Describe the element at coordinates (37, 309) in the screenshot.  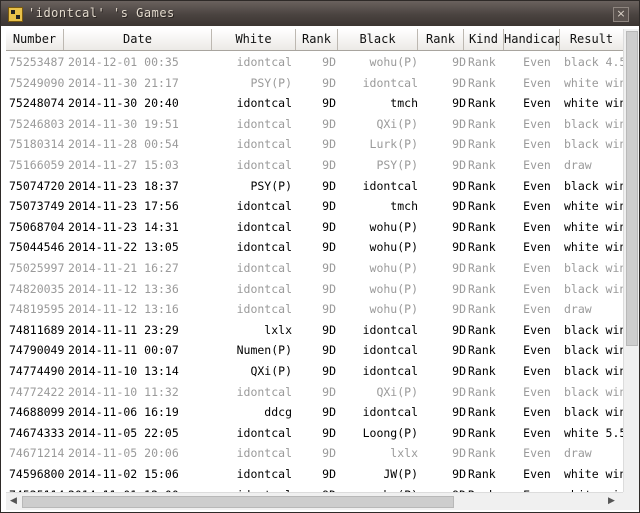
I see `cell-number: 74819595` at that location.